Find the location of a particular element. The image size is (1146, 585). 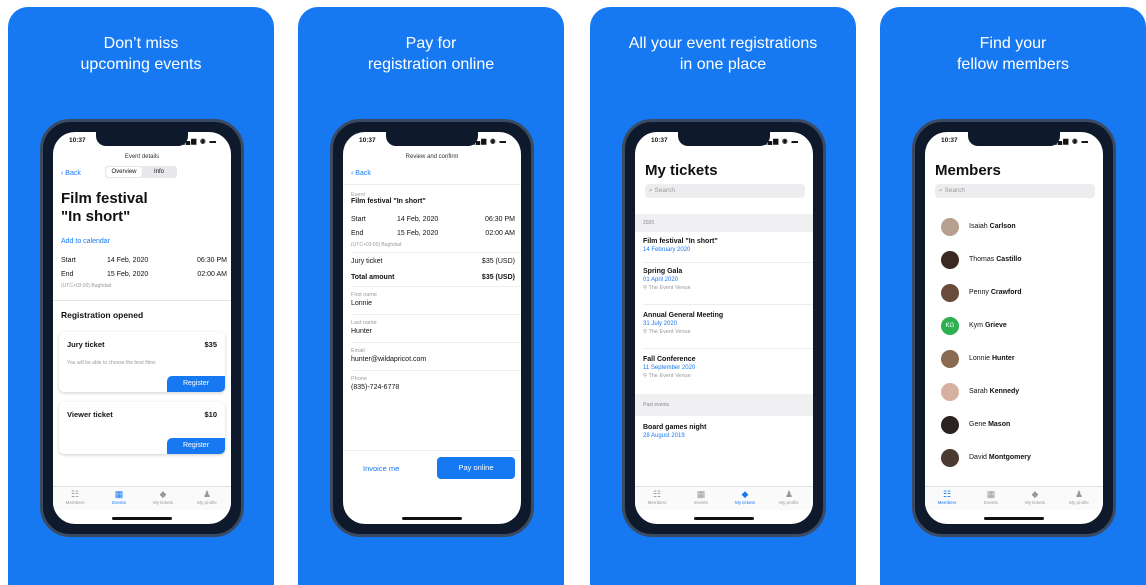

ticket-title: Spring Gala is located at coordinates (663, 271).